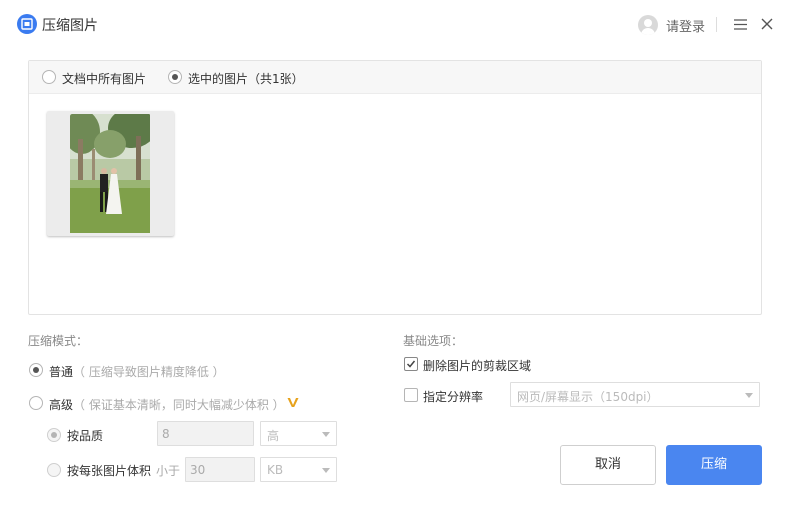  I want to click on resolution-label: 指定分辨率, so click(453, 396).